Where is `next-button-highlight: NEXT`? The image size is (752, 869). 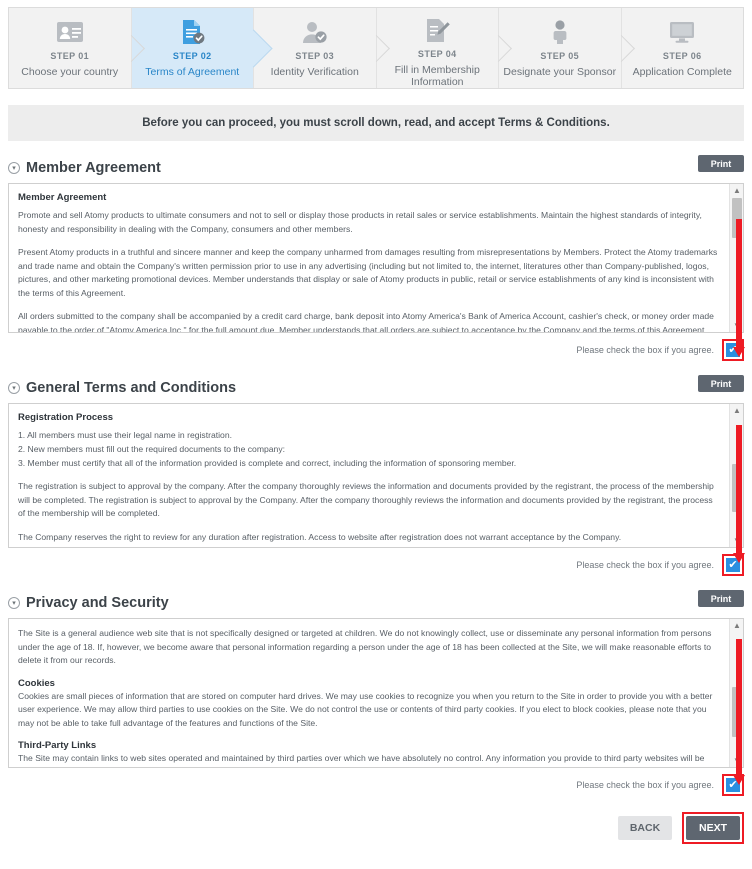 next-button-highlight: NEXT is located at coordinates (713, 828).